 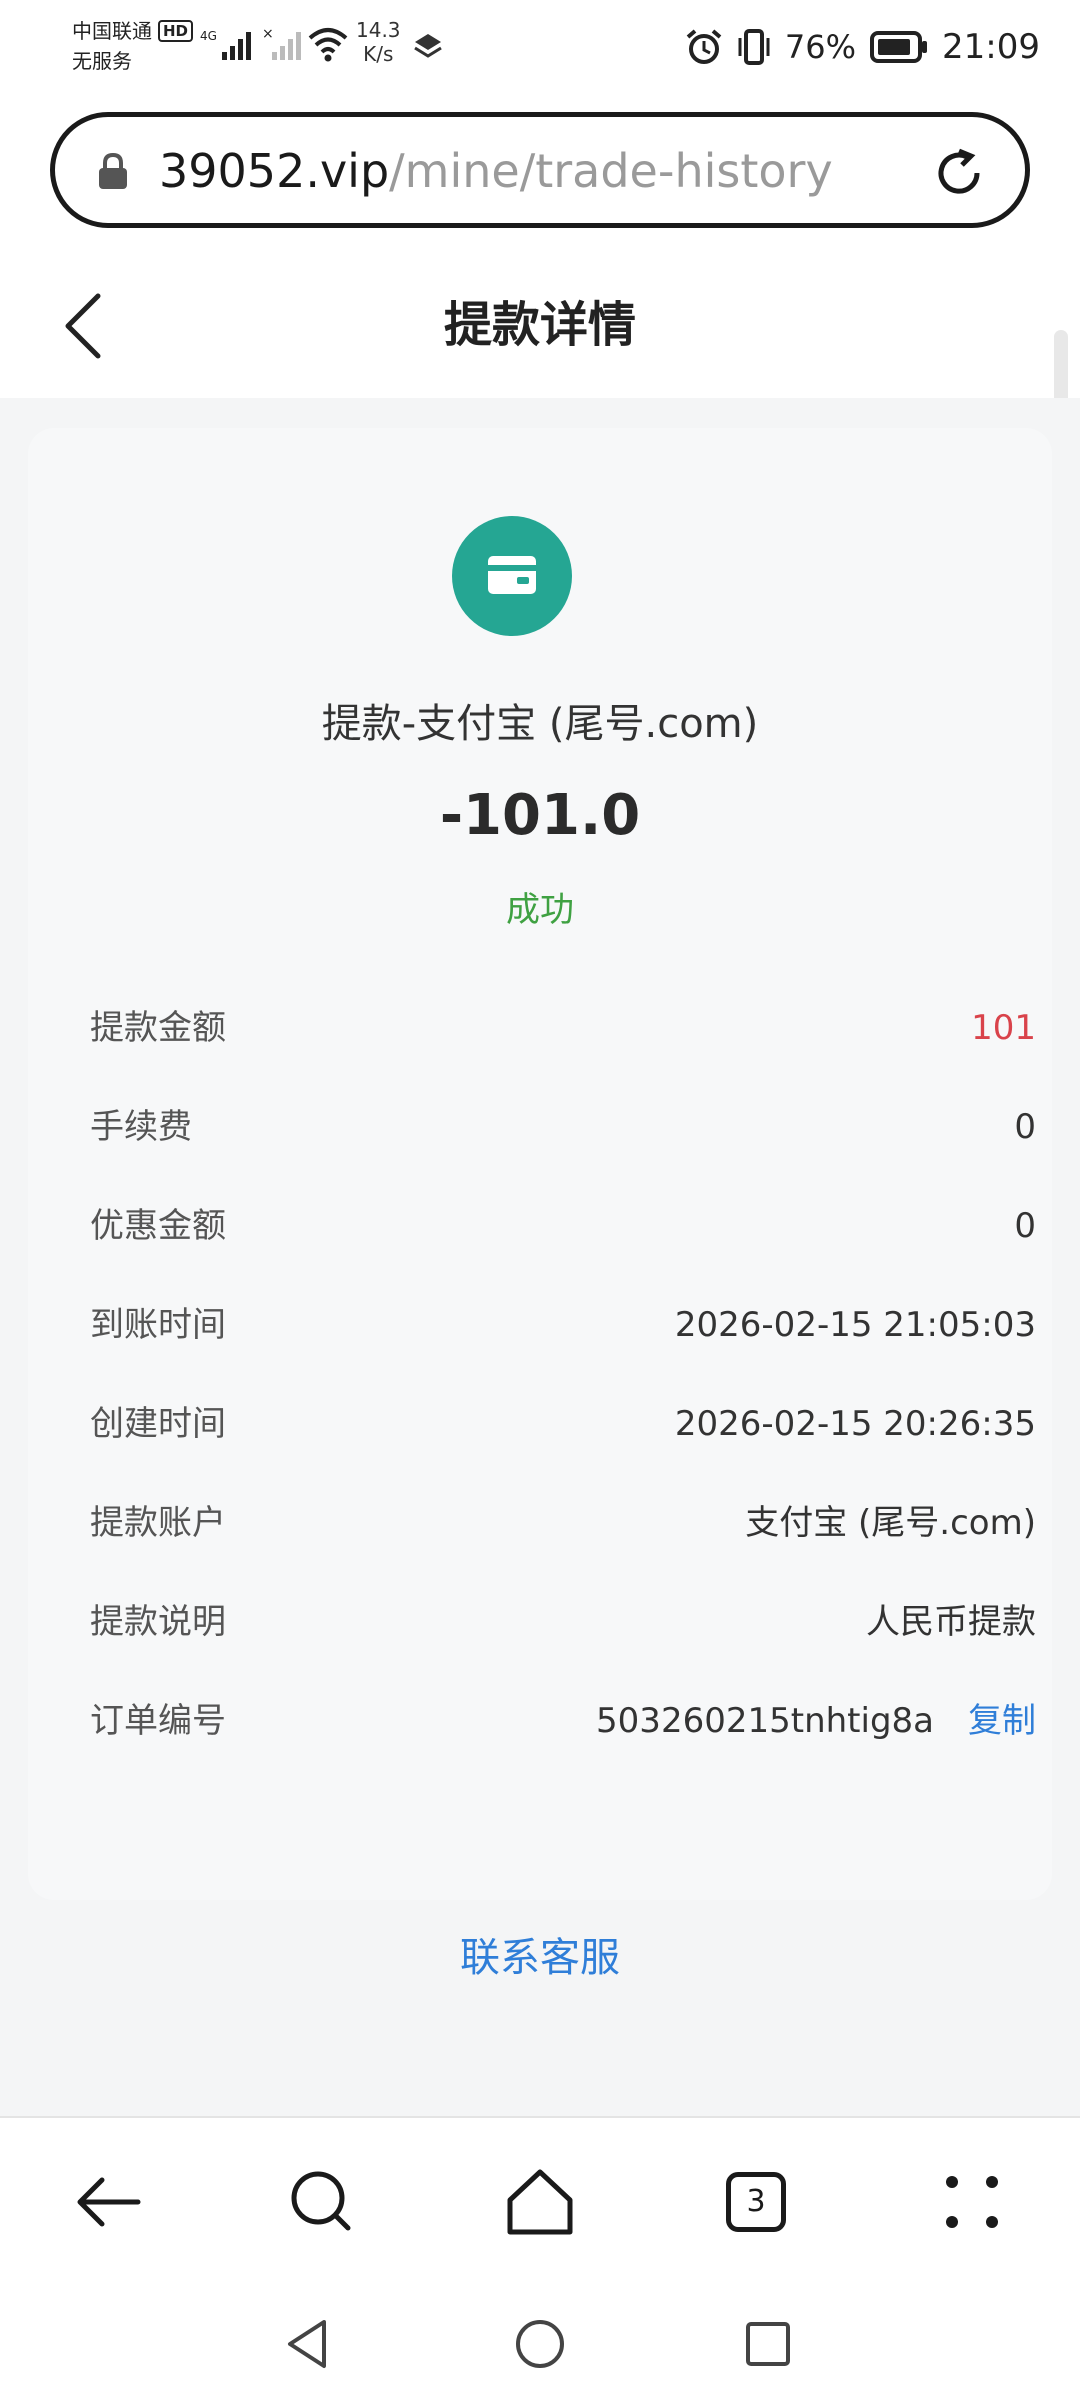 What do you see at coordinates (158, 1028) in the screenshot?
I see `detail-label: 提款金额` at bounding box center [158, 1028].